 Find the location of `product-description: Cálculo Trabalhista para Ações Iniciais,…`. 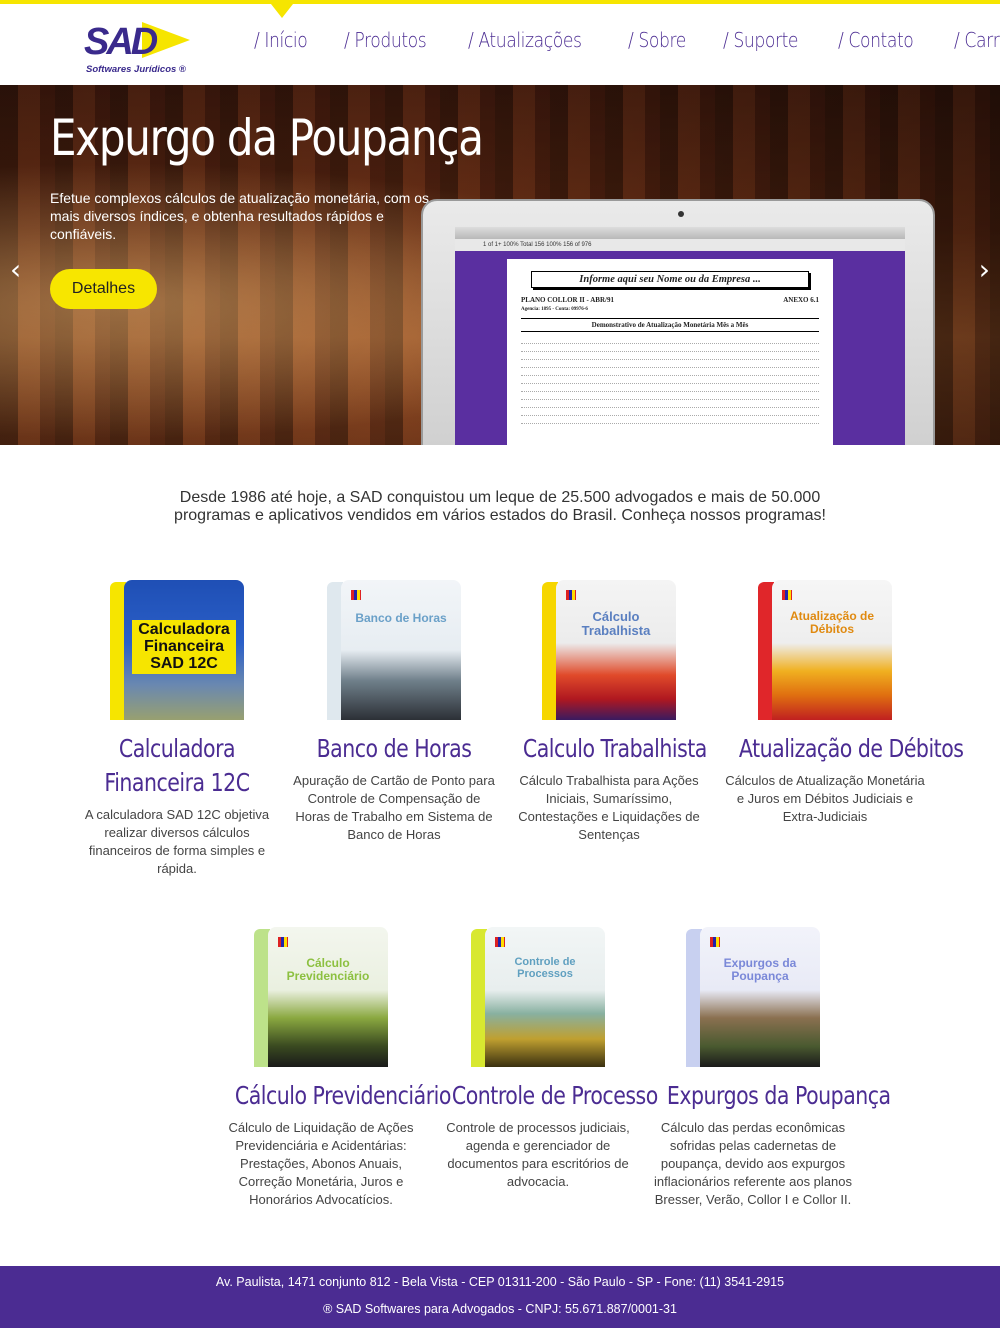

product-description: Cálculo Trabalhista para Ações Iniciais,… is located at coordinates (609, 807).